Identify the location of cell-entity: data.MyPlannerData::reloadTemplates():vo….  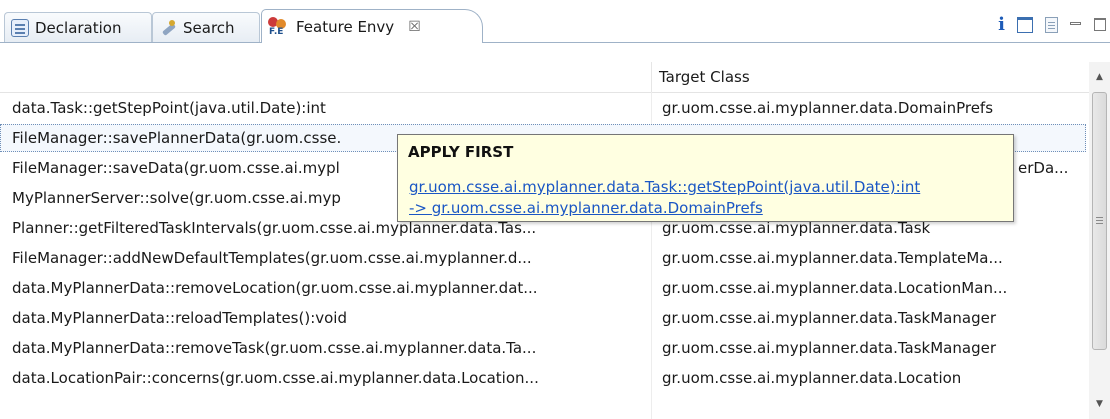
(179, 318).